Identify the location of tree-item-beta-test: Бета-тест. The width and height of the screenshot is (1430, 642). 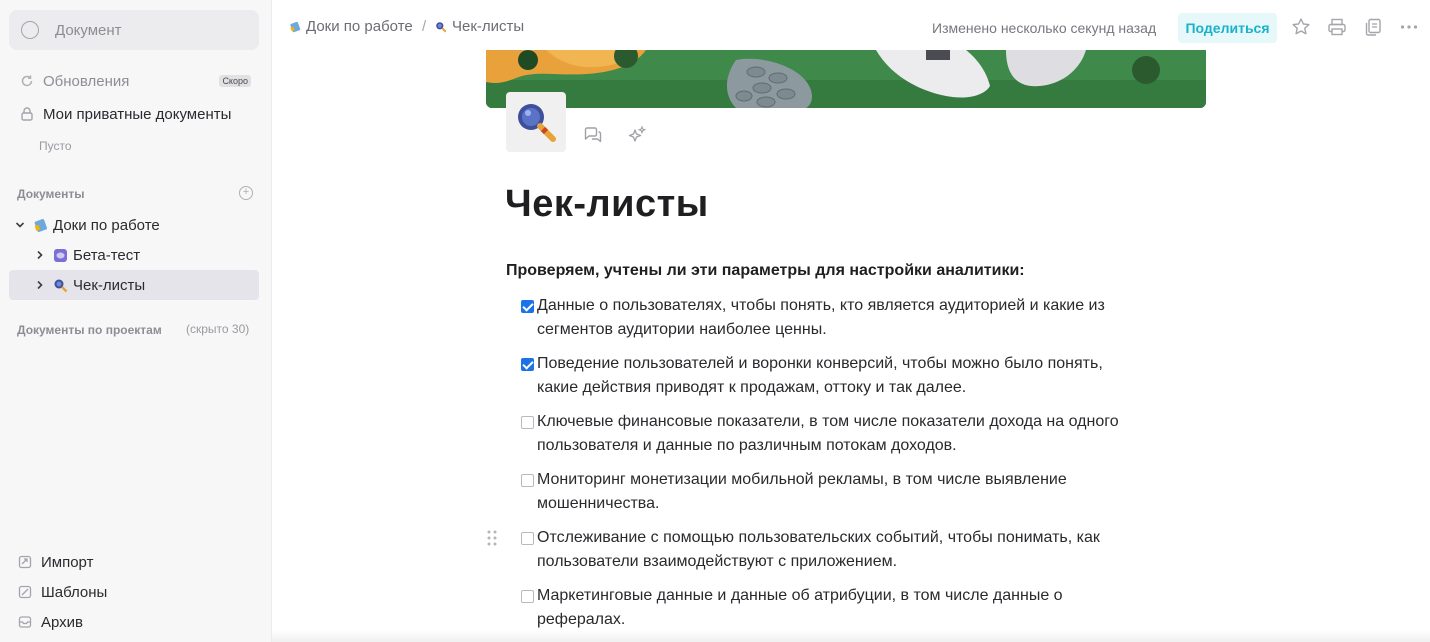
(134, 255).